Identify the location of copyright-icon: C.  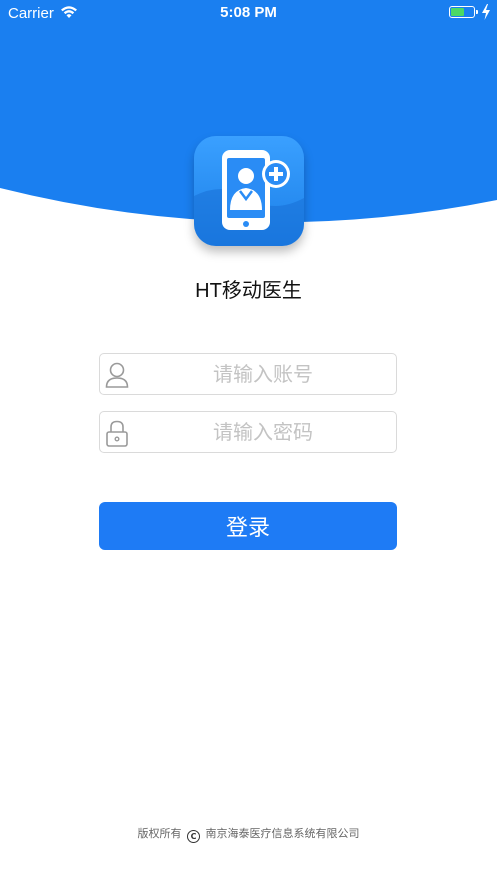
(193, 836).